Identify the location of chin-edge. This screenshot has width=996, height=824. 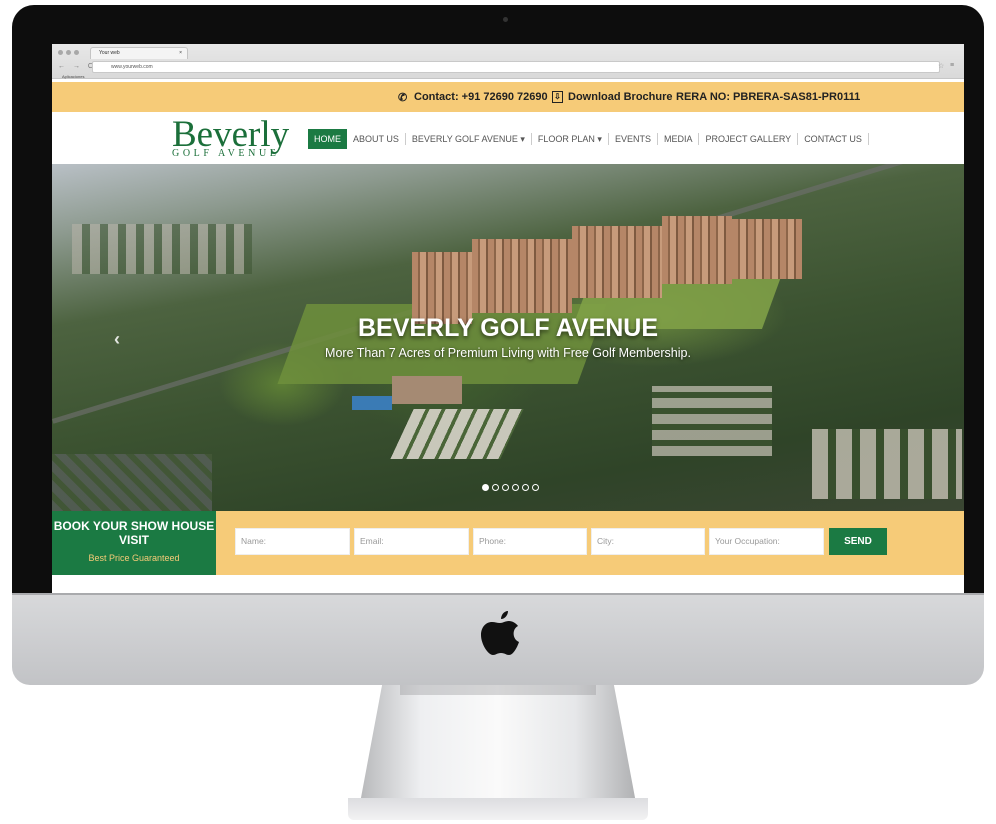
(498, 594).